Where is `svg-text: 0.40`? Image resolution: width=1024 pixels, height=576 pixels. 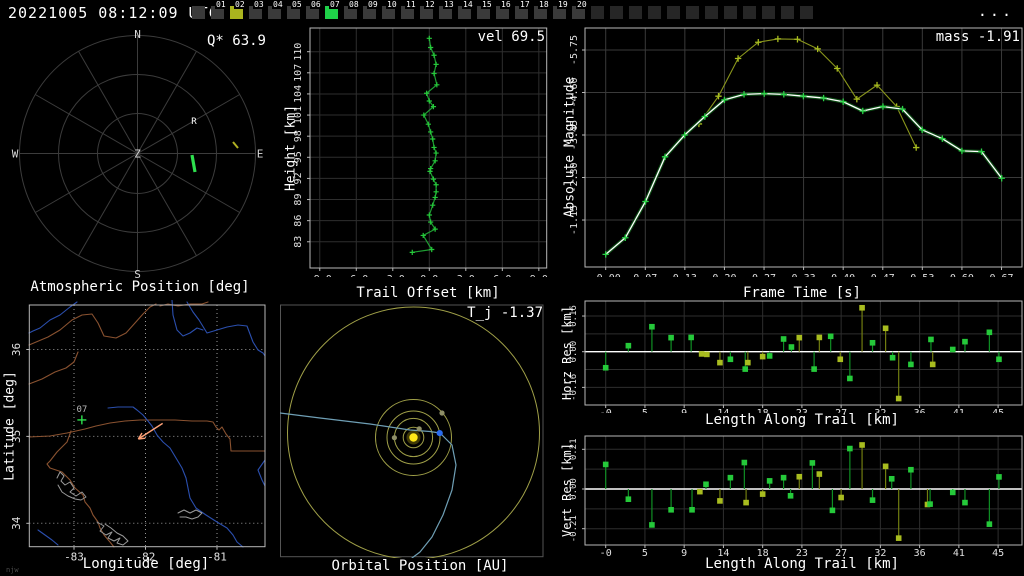
svg-text: 0.40 is located at coordinates (843, 275).